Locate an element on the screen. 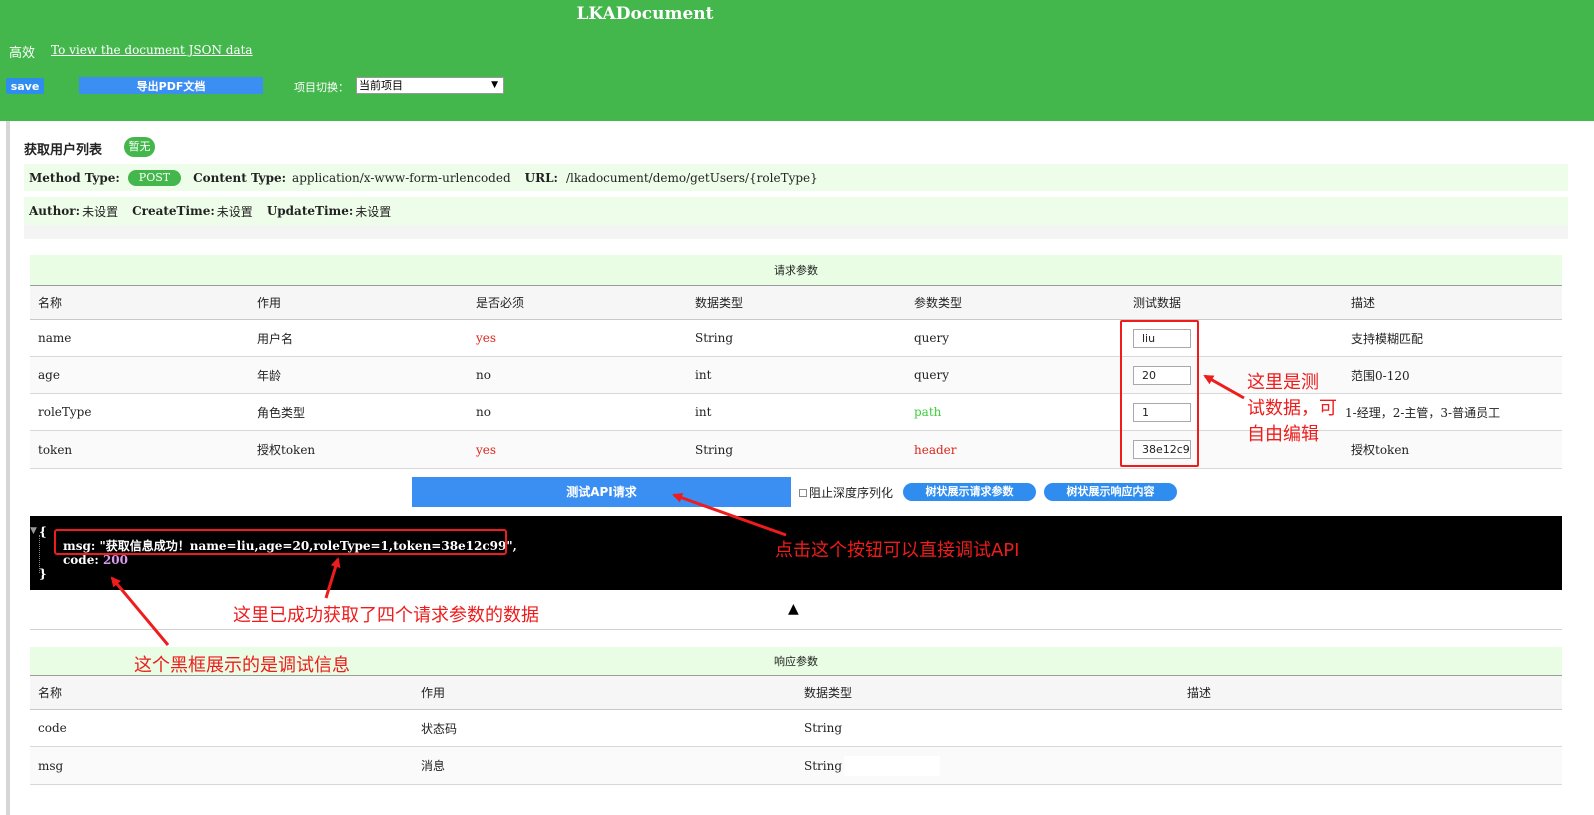 The image size is (1594, 815). view-json-link: To view the document JSON data is located at coordinates (152, 50).